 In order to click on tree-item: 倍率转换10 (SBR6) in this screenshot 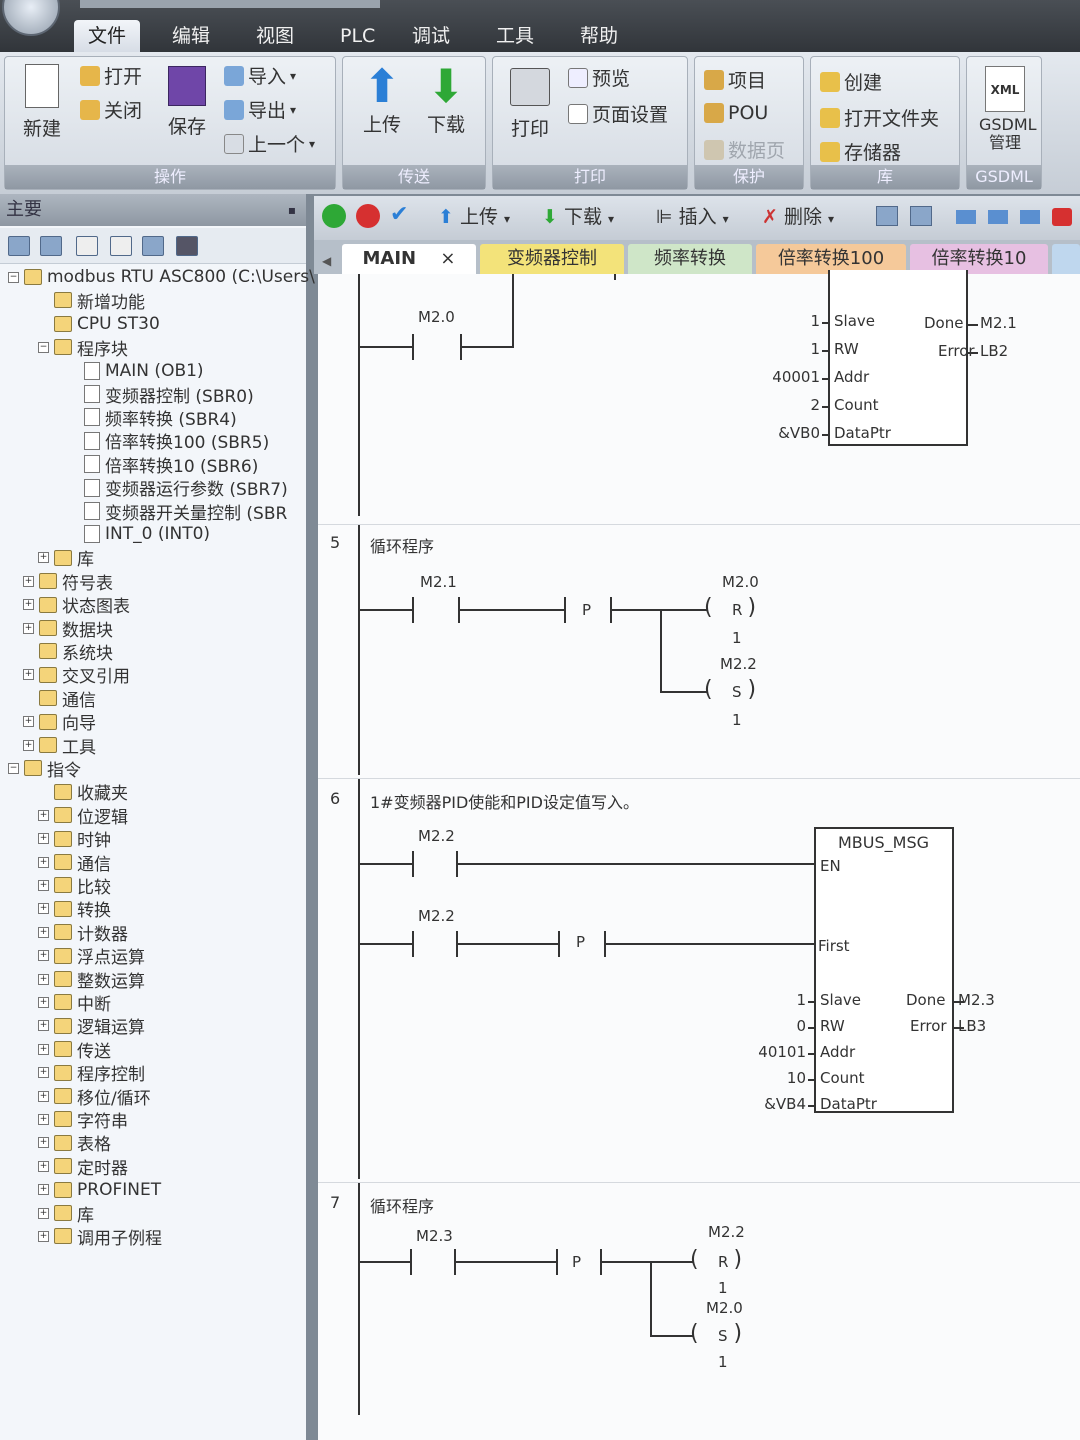, I will do `click(163, 465)`.